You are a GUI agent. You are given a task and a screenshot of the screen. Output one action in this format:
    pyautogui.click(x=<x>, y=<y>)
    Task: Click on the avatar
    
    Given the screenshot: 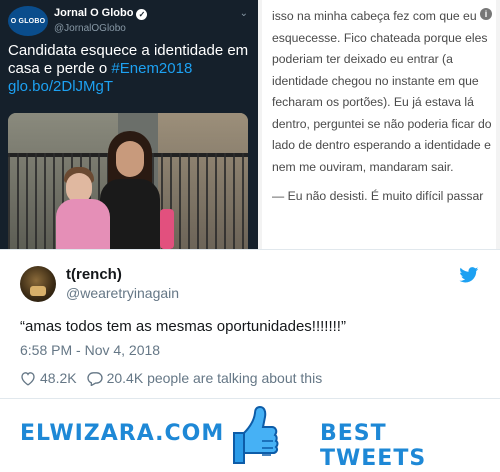 What is the action you would take?
    pyautogui.click(x=38, y=284)
    